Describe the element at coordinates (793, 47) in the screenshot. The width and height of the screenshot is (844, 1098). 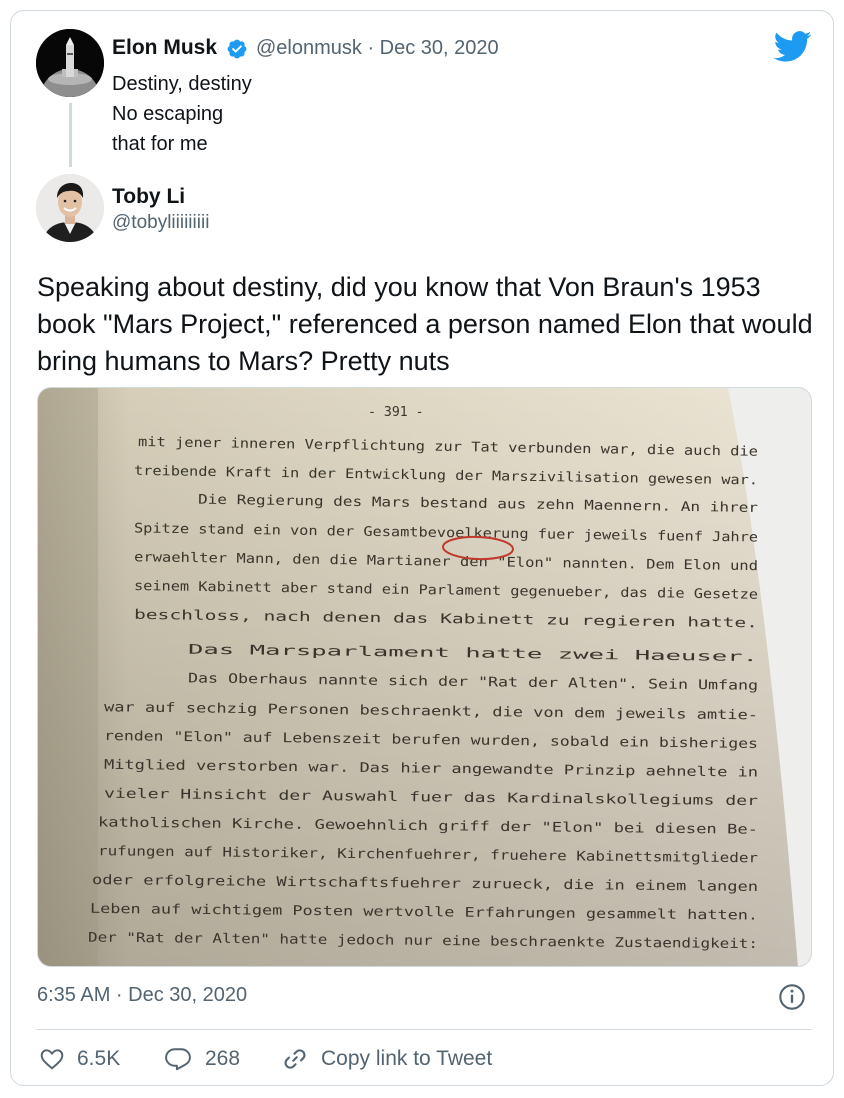
I see `twitter-bird-icon` at that location.